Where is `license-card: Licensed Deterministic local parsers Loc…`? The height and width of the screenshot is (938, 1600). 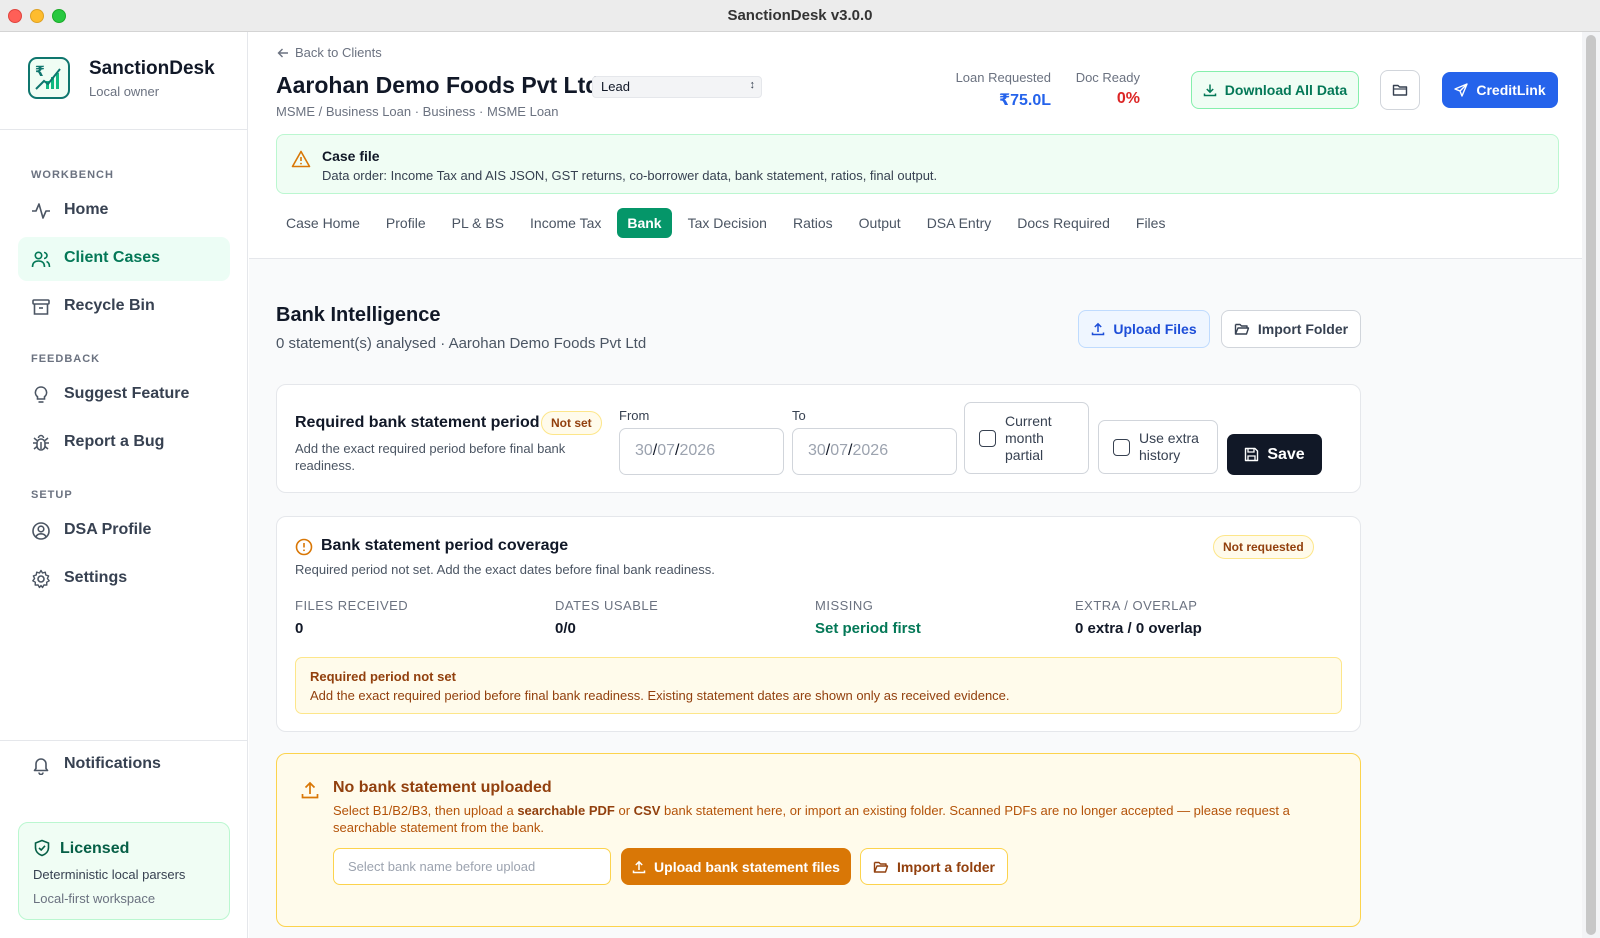
license-card: Licensed Deterministic local parsers Loc… is located at coordinates (124, 871).